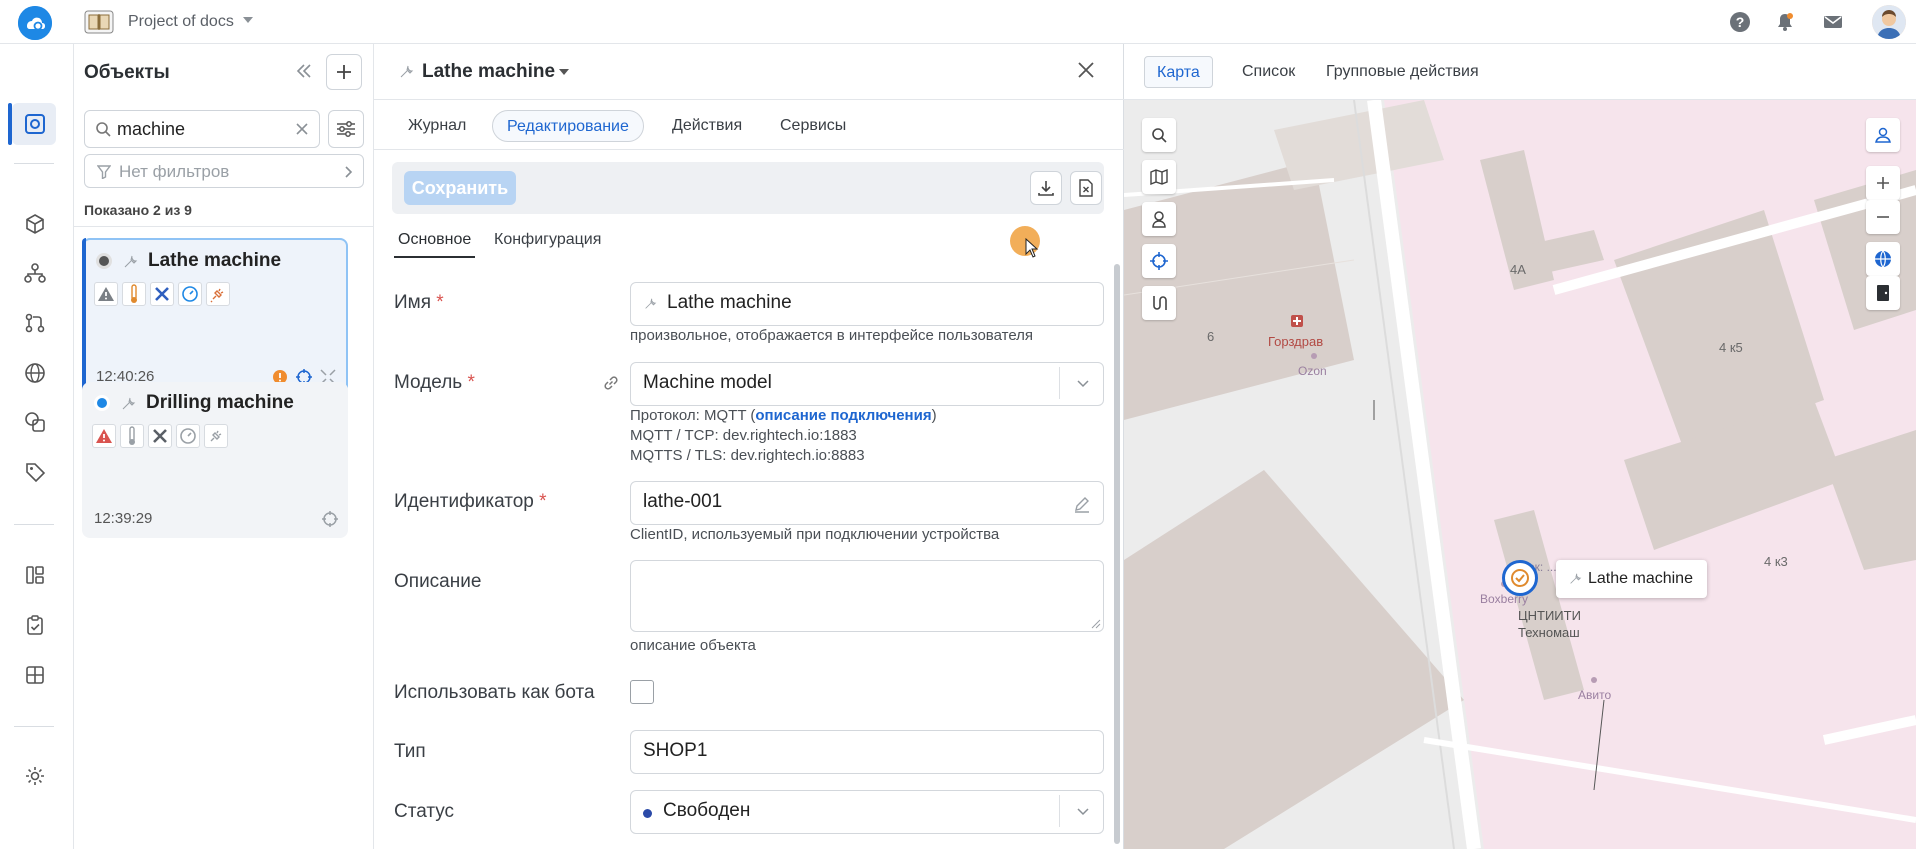  I want to click on map-label-tekhnomash: Техномаш, so click(1549, 632).